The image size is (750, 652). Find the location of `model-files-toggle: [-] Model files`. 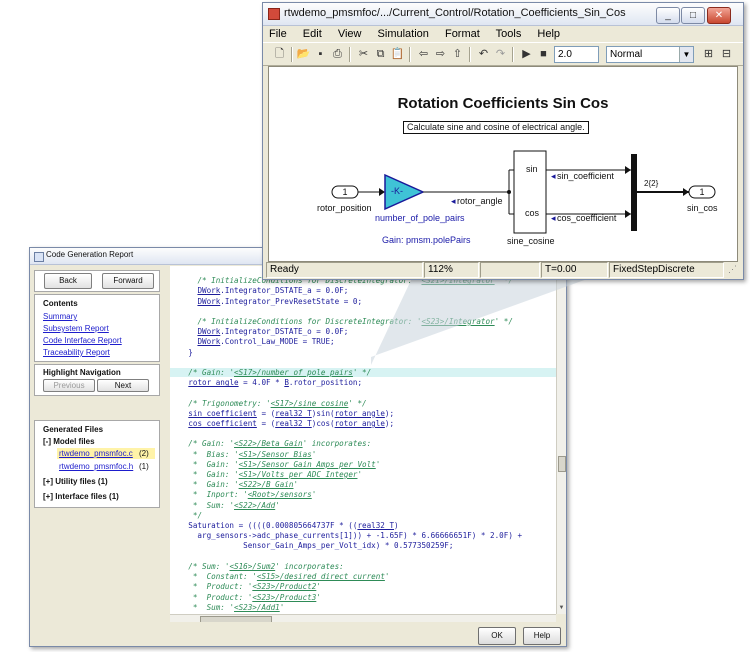

model-files-toggle: [-] Model files is located at coordinates (69, 441).